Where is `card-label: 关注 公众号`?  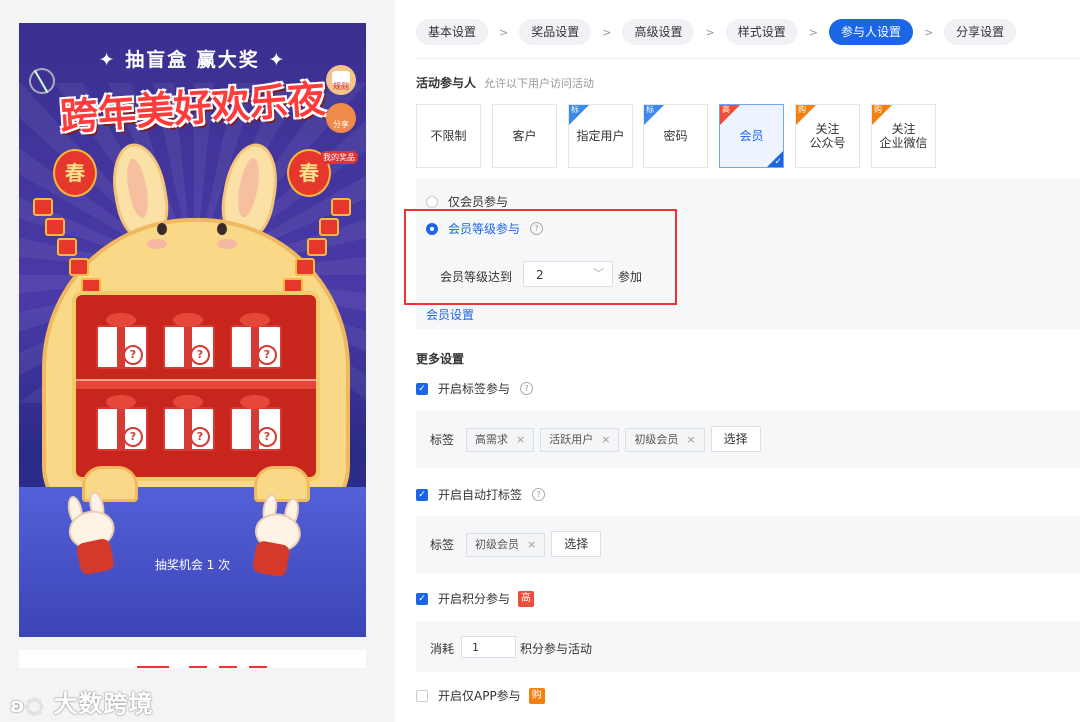 card-label: 关注 公众号 is located at coordinates (827, 136).